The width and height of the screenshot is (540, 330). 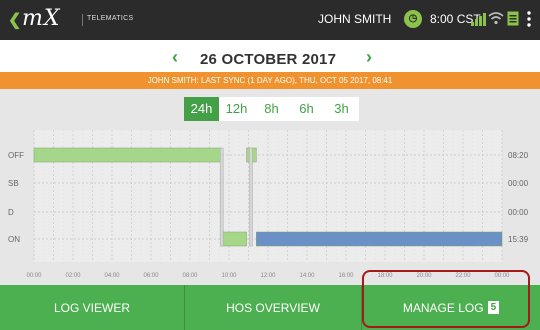 What do you see at coordinates (385, 276) in the screenshot?
I see `x-tick-label: 18:00` at bounding box center [385, 276].